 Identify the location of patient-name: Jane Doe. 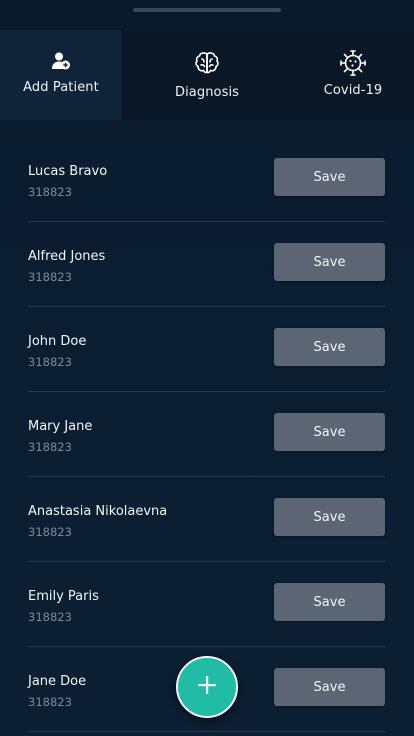
(57, 681).